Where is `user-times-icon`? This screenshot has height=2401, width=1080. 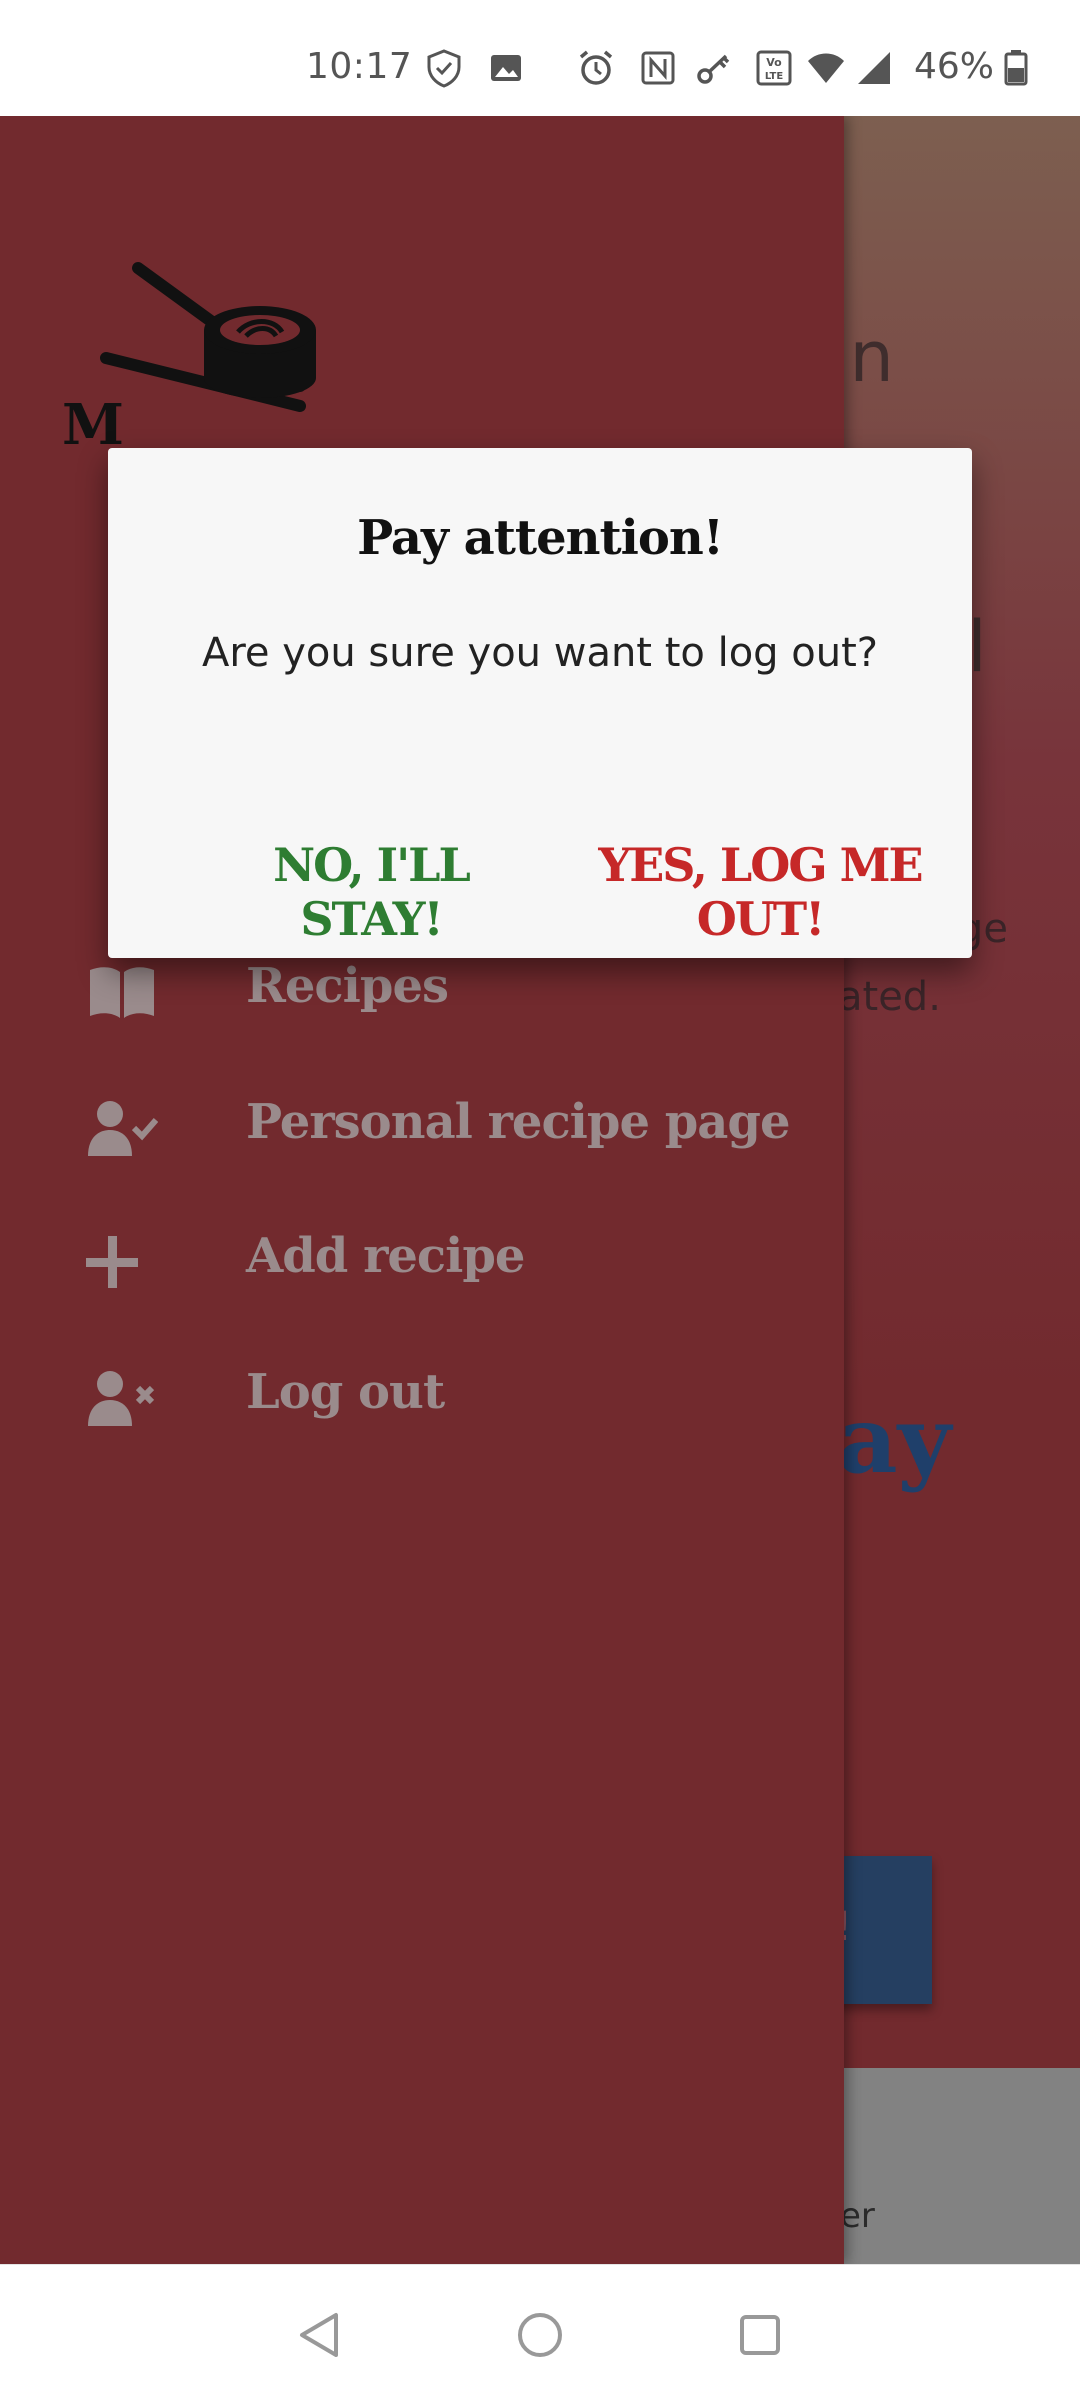
user-times-icon is located at coordinates (121, 1398).